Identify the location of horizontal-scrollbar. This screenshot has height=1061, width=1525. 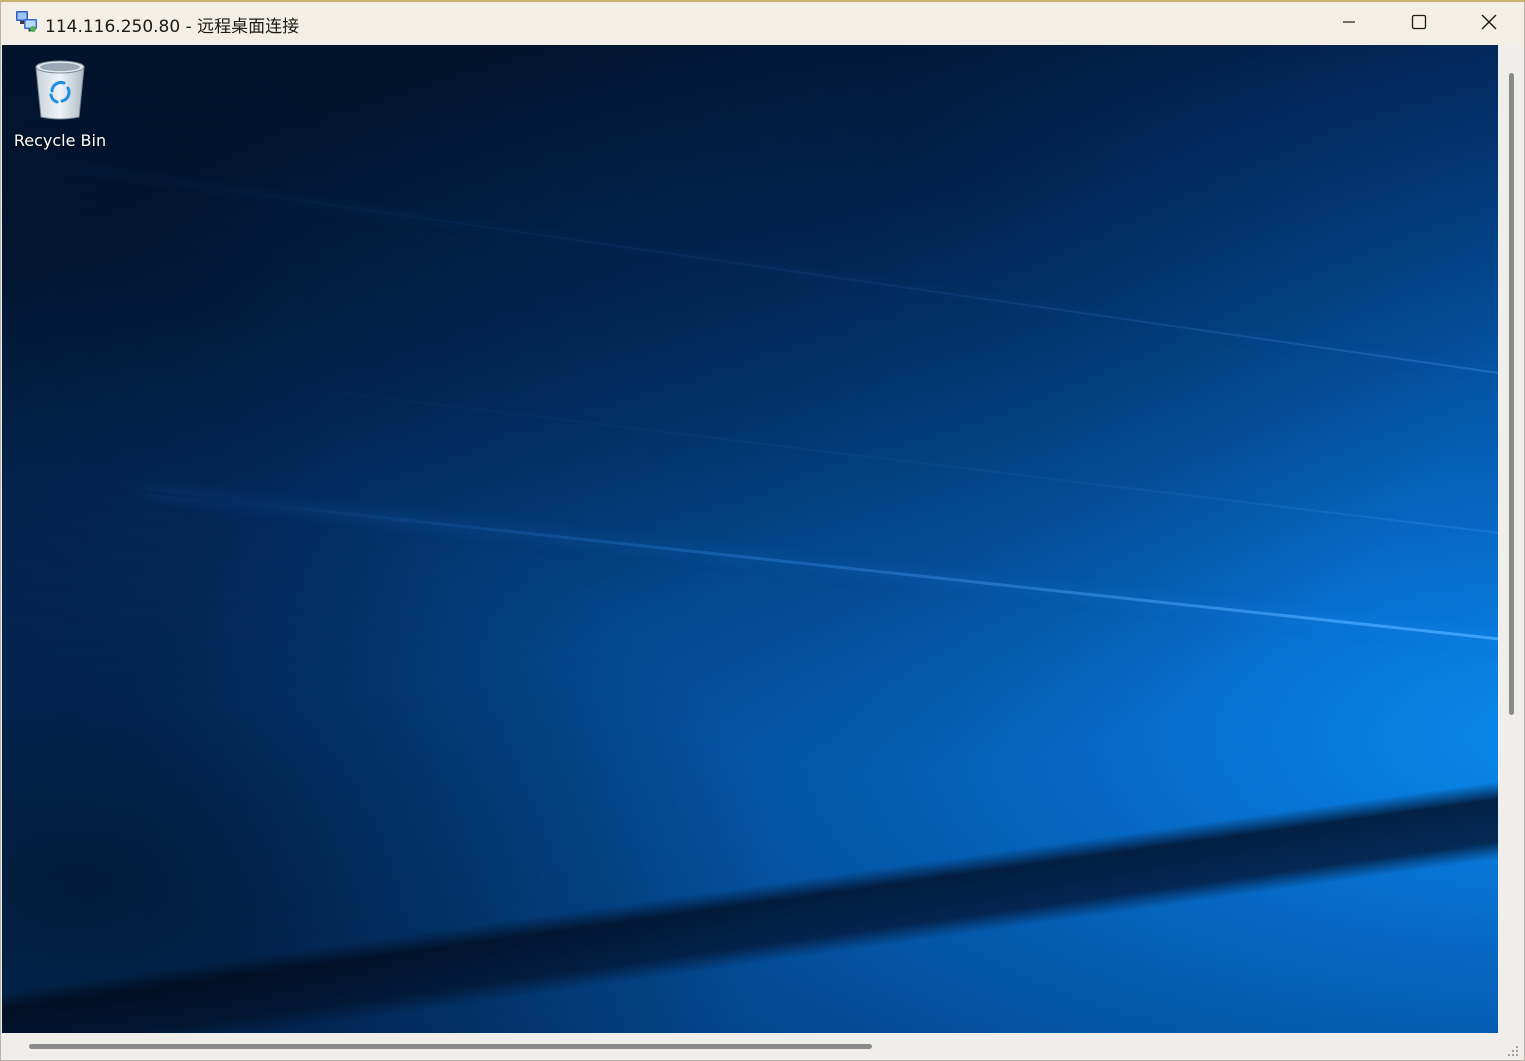
(750, 1046).